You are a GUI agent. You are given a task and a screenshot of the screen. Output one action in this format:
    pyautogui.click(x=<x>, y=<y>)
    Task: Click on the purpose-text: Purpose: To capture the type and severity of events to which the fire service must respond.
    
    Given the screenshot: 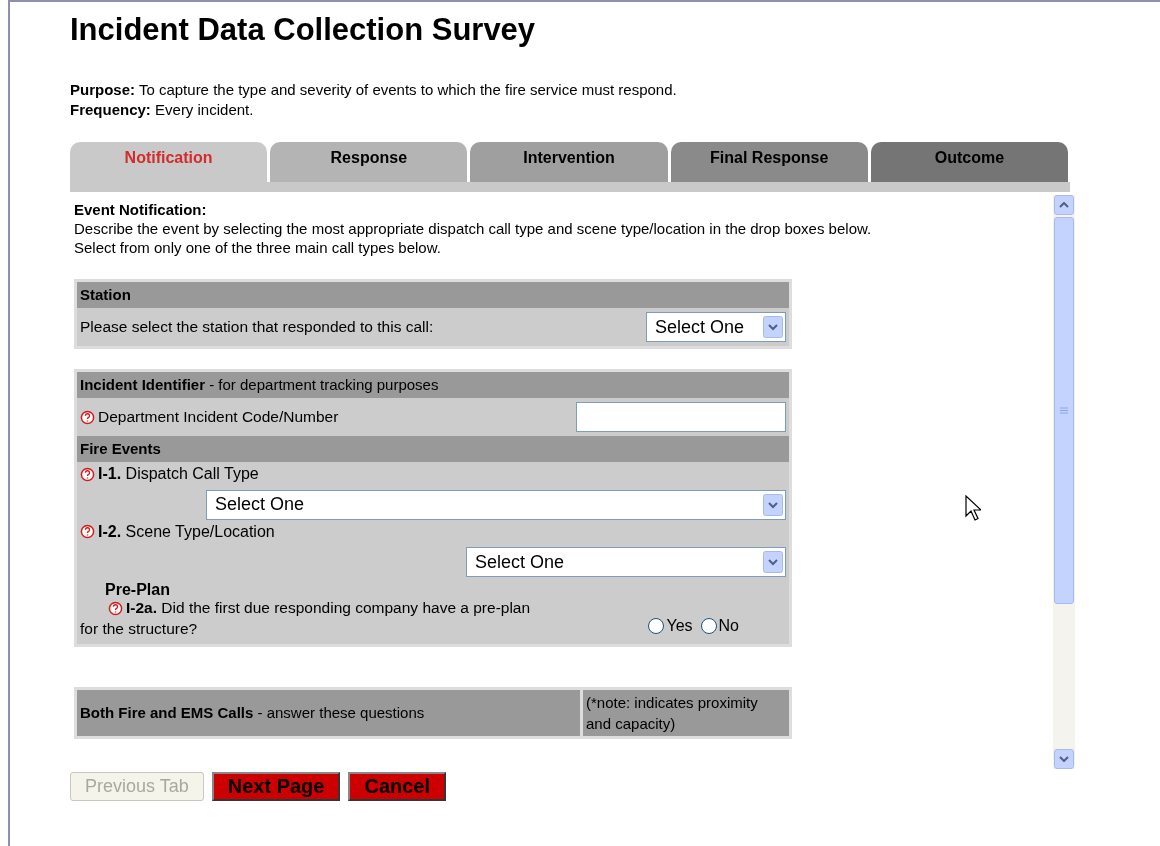 What is the action you would take?
    pyautogui.click(x=374, y=90)
    